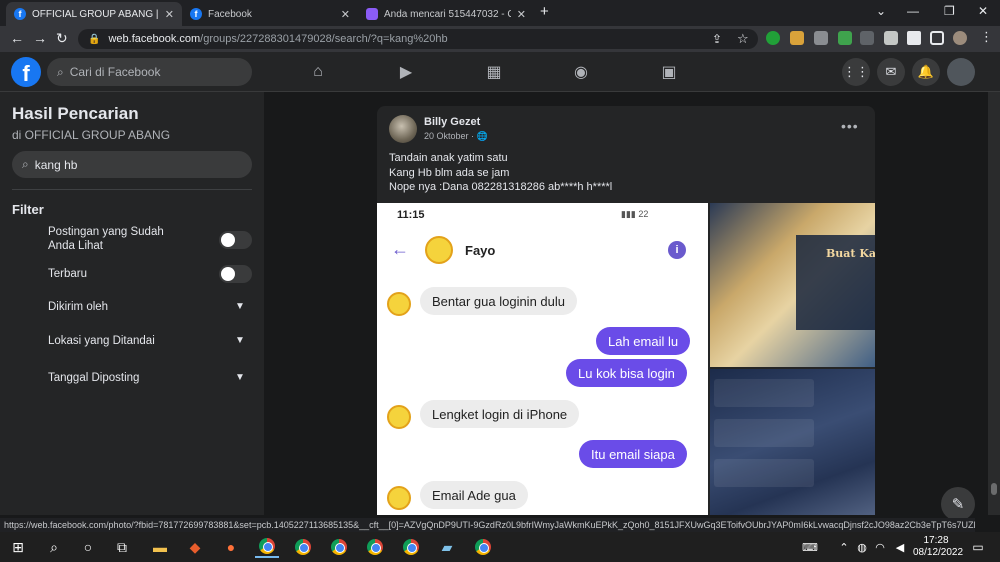  What do you see at coordinates (850, 253) in the screenshot?
I see `game-caption: Buat Ka` at bounding box center [850, 253].